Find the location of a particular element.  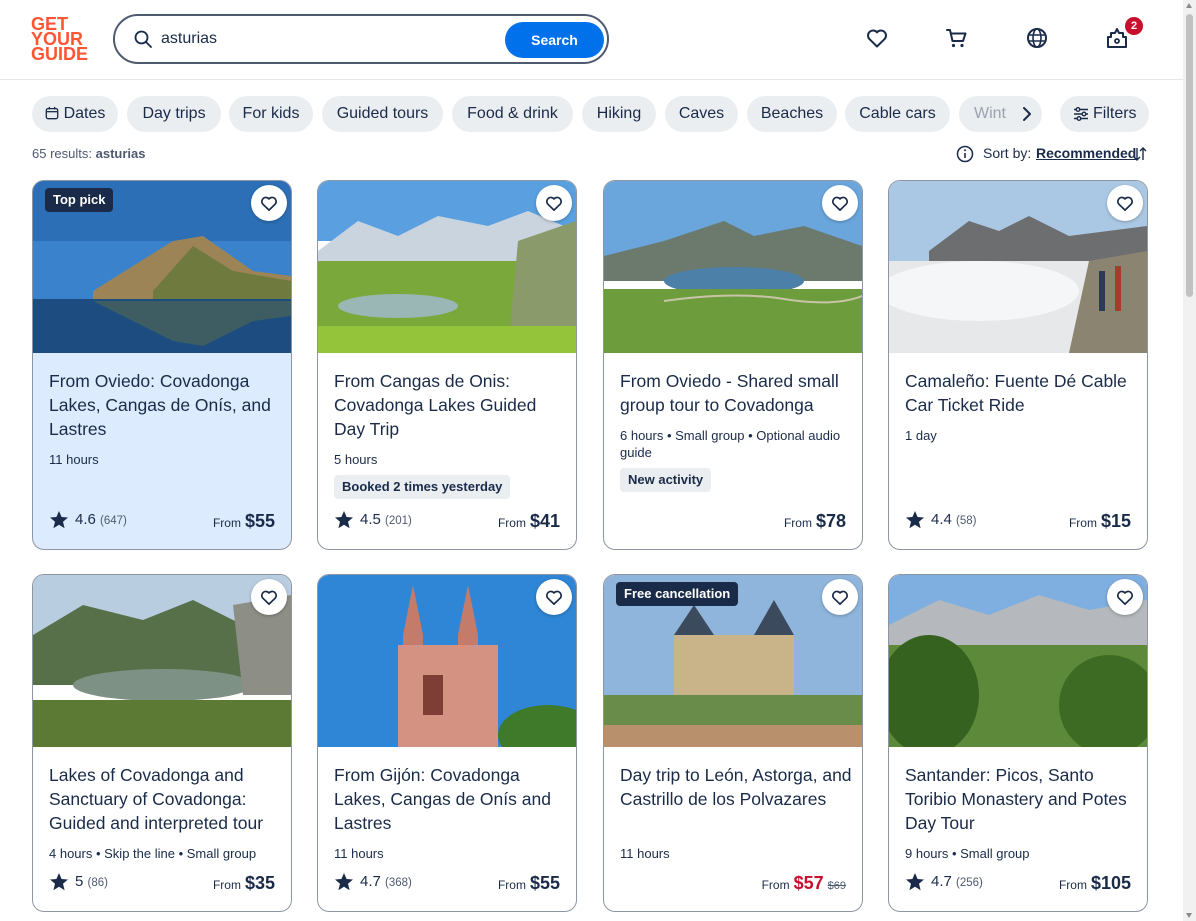

rating-value: 5 is located at coordinates (79, 881).